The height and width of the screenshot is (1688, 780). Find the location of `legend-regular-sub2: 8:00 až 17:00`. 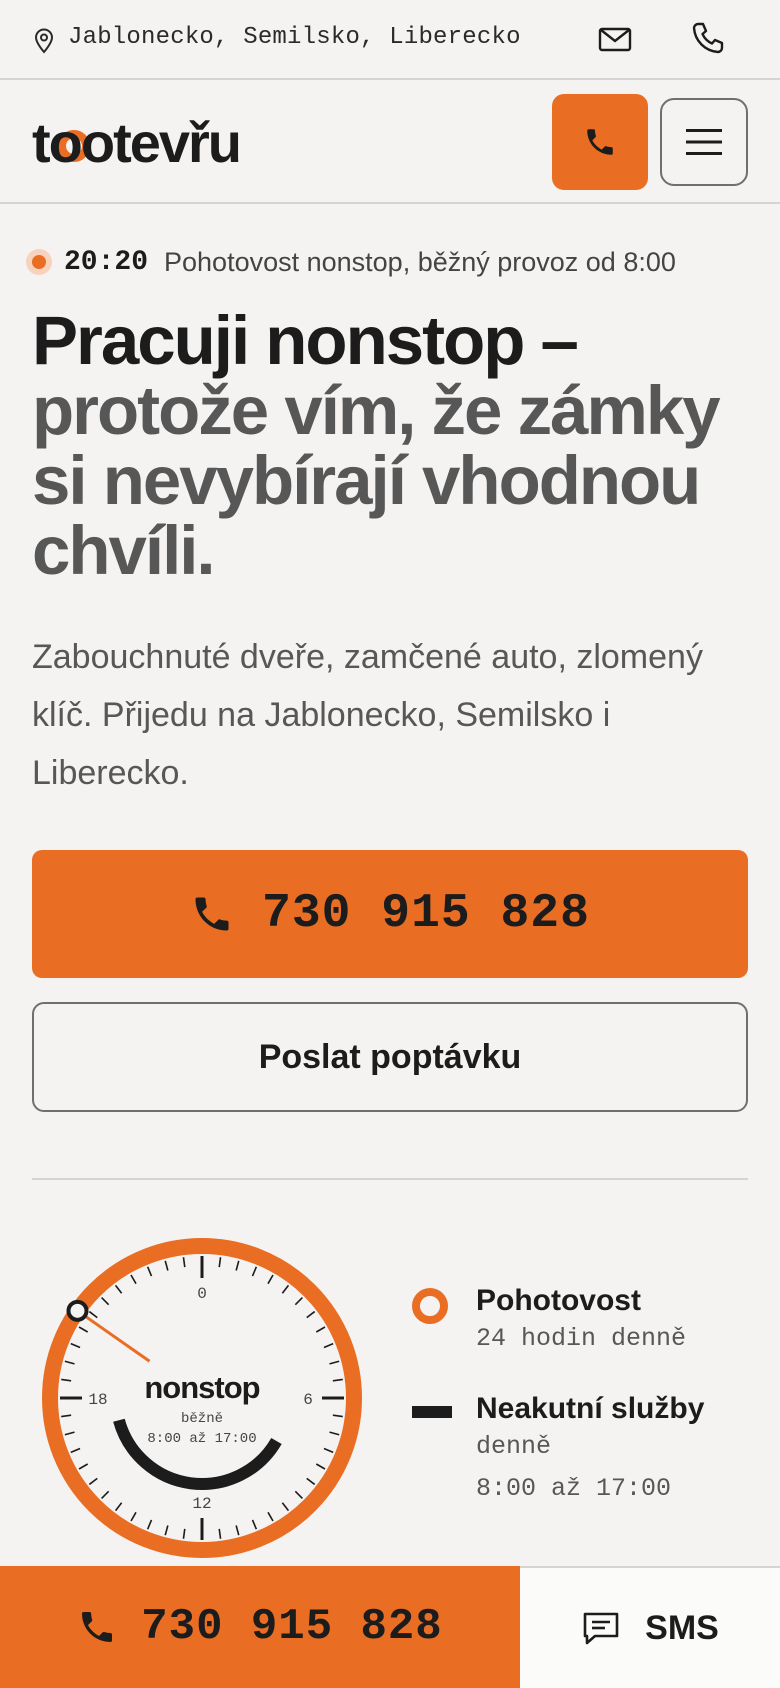

legend-regular-sub2: 8:00 až 17:00 is located at coordinates (574, 1488).